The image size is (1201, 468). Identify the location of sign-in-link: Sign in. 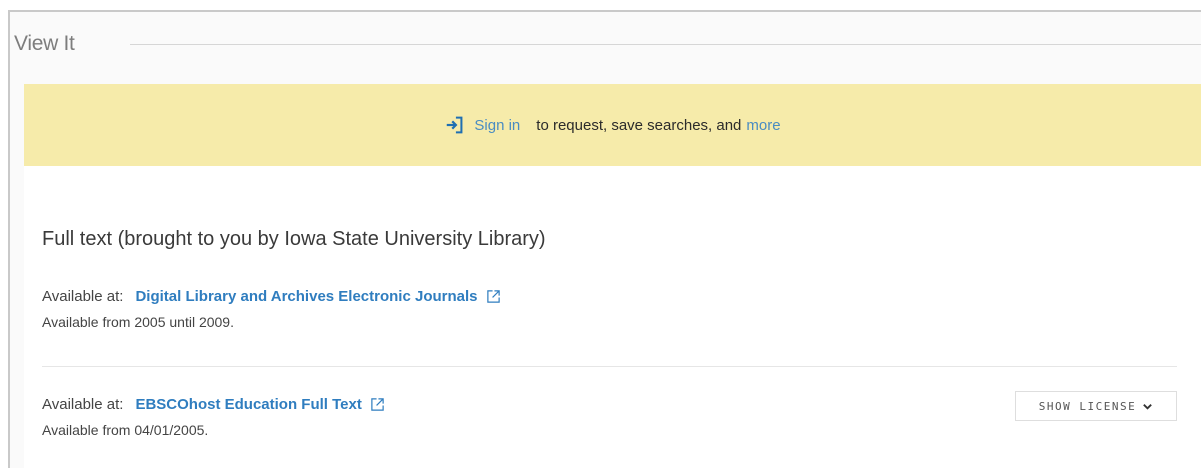
(482, 125).